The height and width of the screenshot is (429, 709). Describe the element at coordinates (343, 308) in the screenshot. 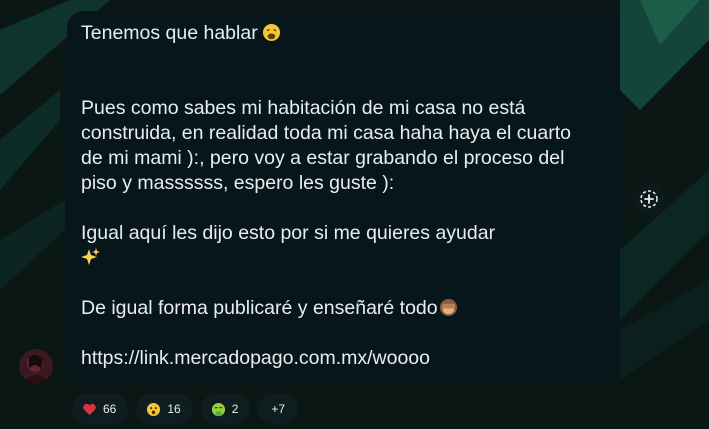

I see `message-line-todo: De igual forma publicaré y enseñaré todo` at that location.